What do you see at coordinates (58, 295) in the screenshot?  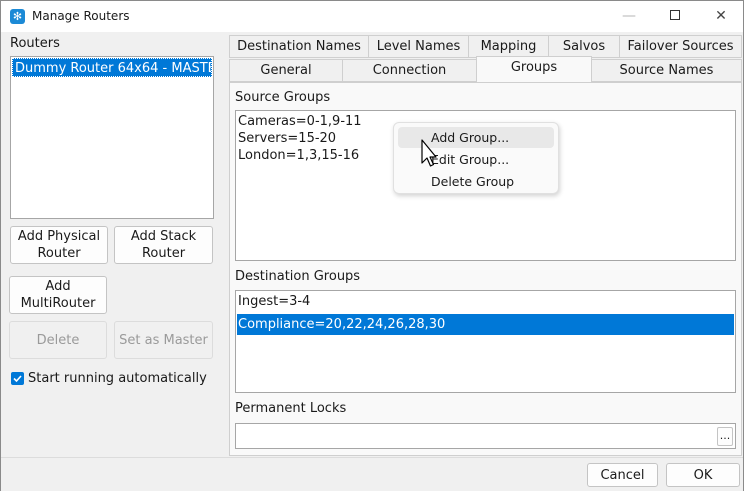 I see `add-multirouter-button: Add MultiRouter` at bounding box center [58, 295].